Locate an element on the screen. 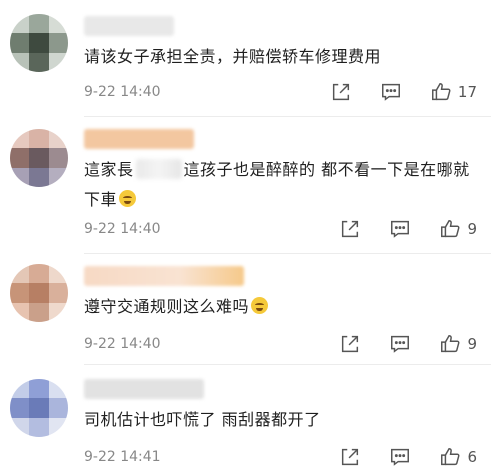 Image resolution: width=491 pixels, height=473 pixels. comment-time: 9-22 14:41 is located at coordinates (122, 457).